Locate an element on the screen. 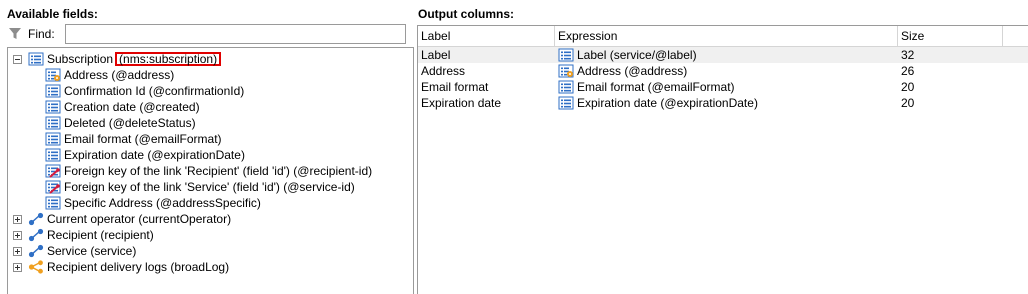 Image resolution: width=1028 pixels, height=294 pixels. cell-expression-text: Expiration date (@expirationDate) is located at coordinates (667, 103).